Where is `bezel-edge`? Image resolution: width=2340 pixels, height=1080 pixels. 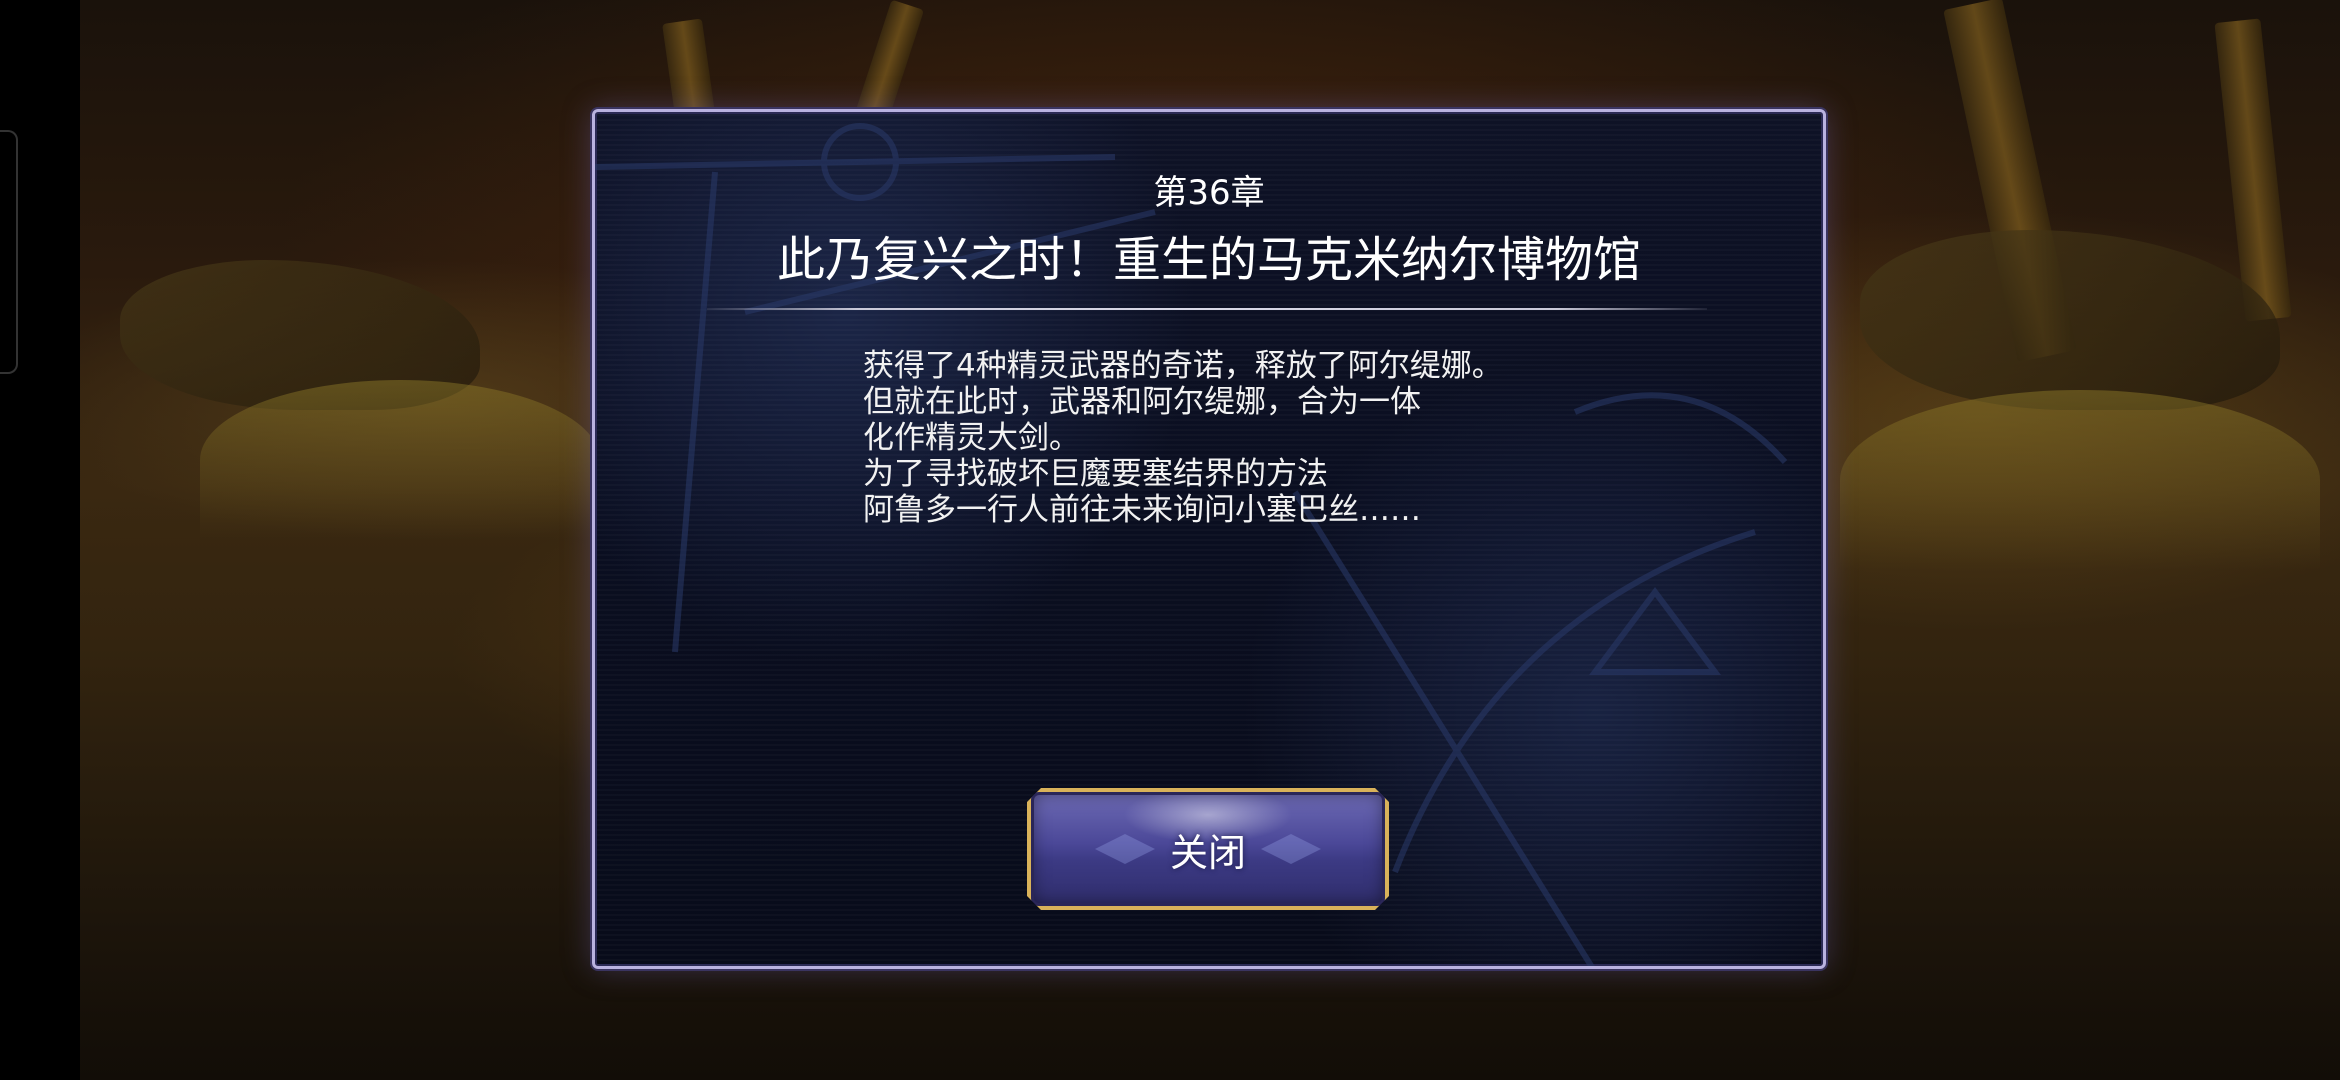 bezel-edge is located at coordinates (9, 252).